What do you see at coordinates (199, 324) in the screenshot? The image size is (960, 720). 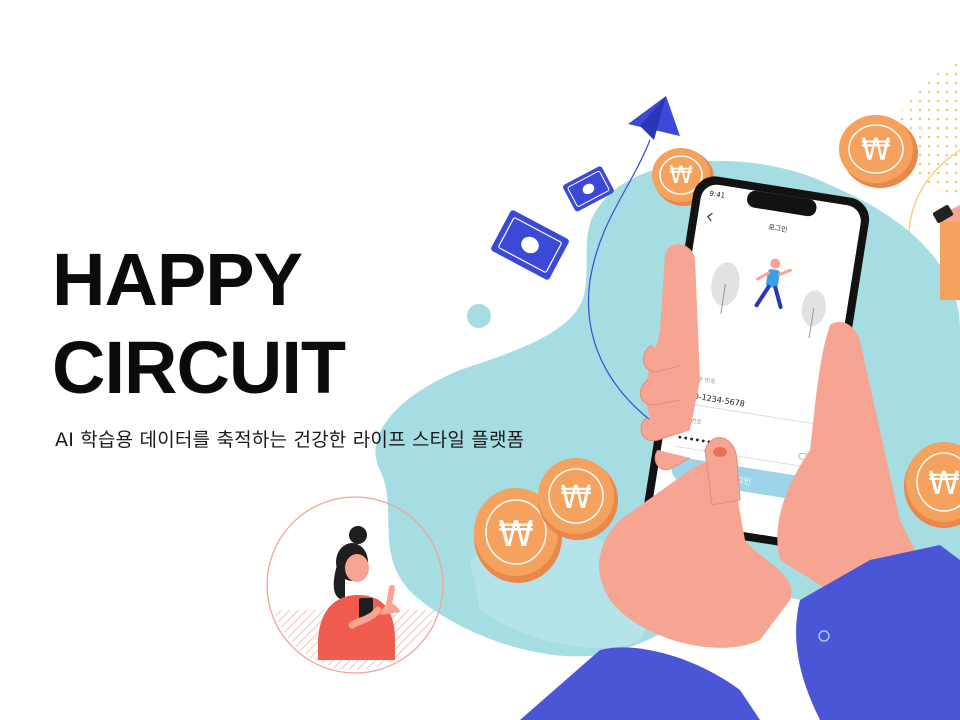 I see `hero-title: HAPPY CIRCUIT` at bounding box center [199, 324].